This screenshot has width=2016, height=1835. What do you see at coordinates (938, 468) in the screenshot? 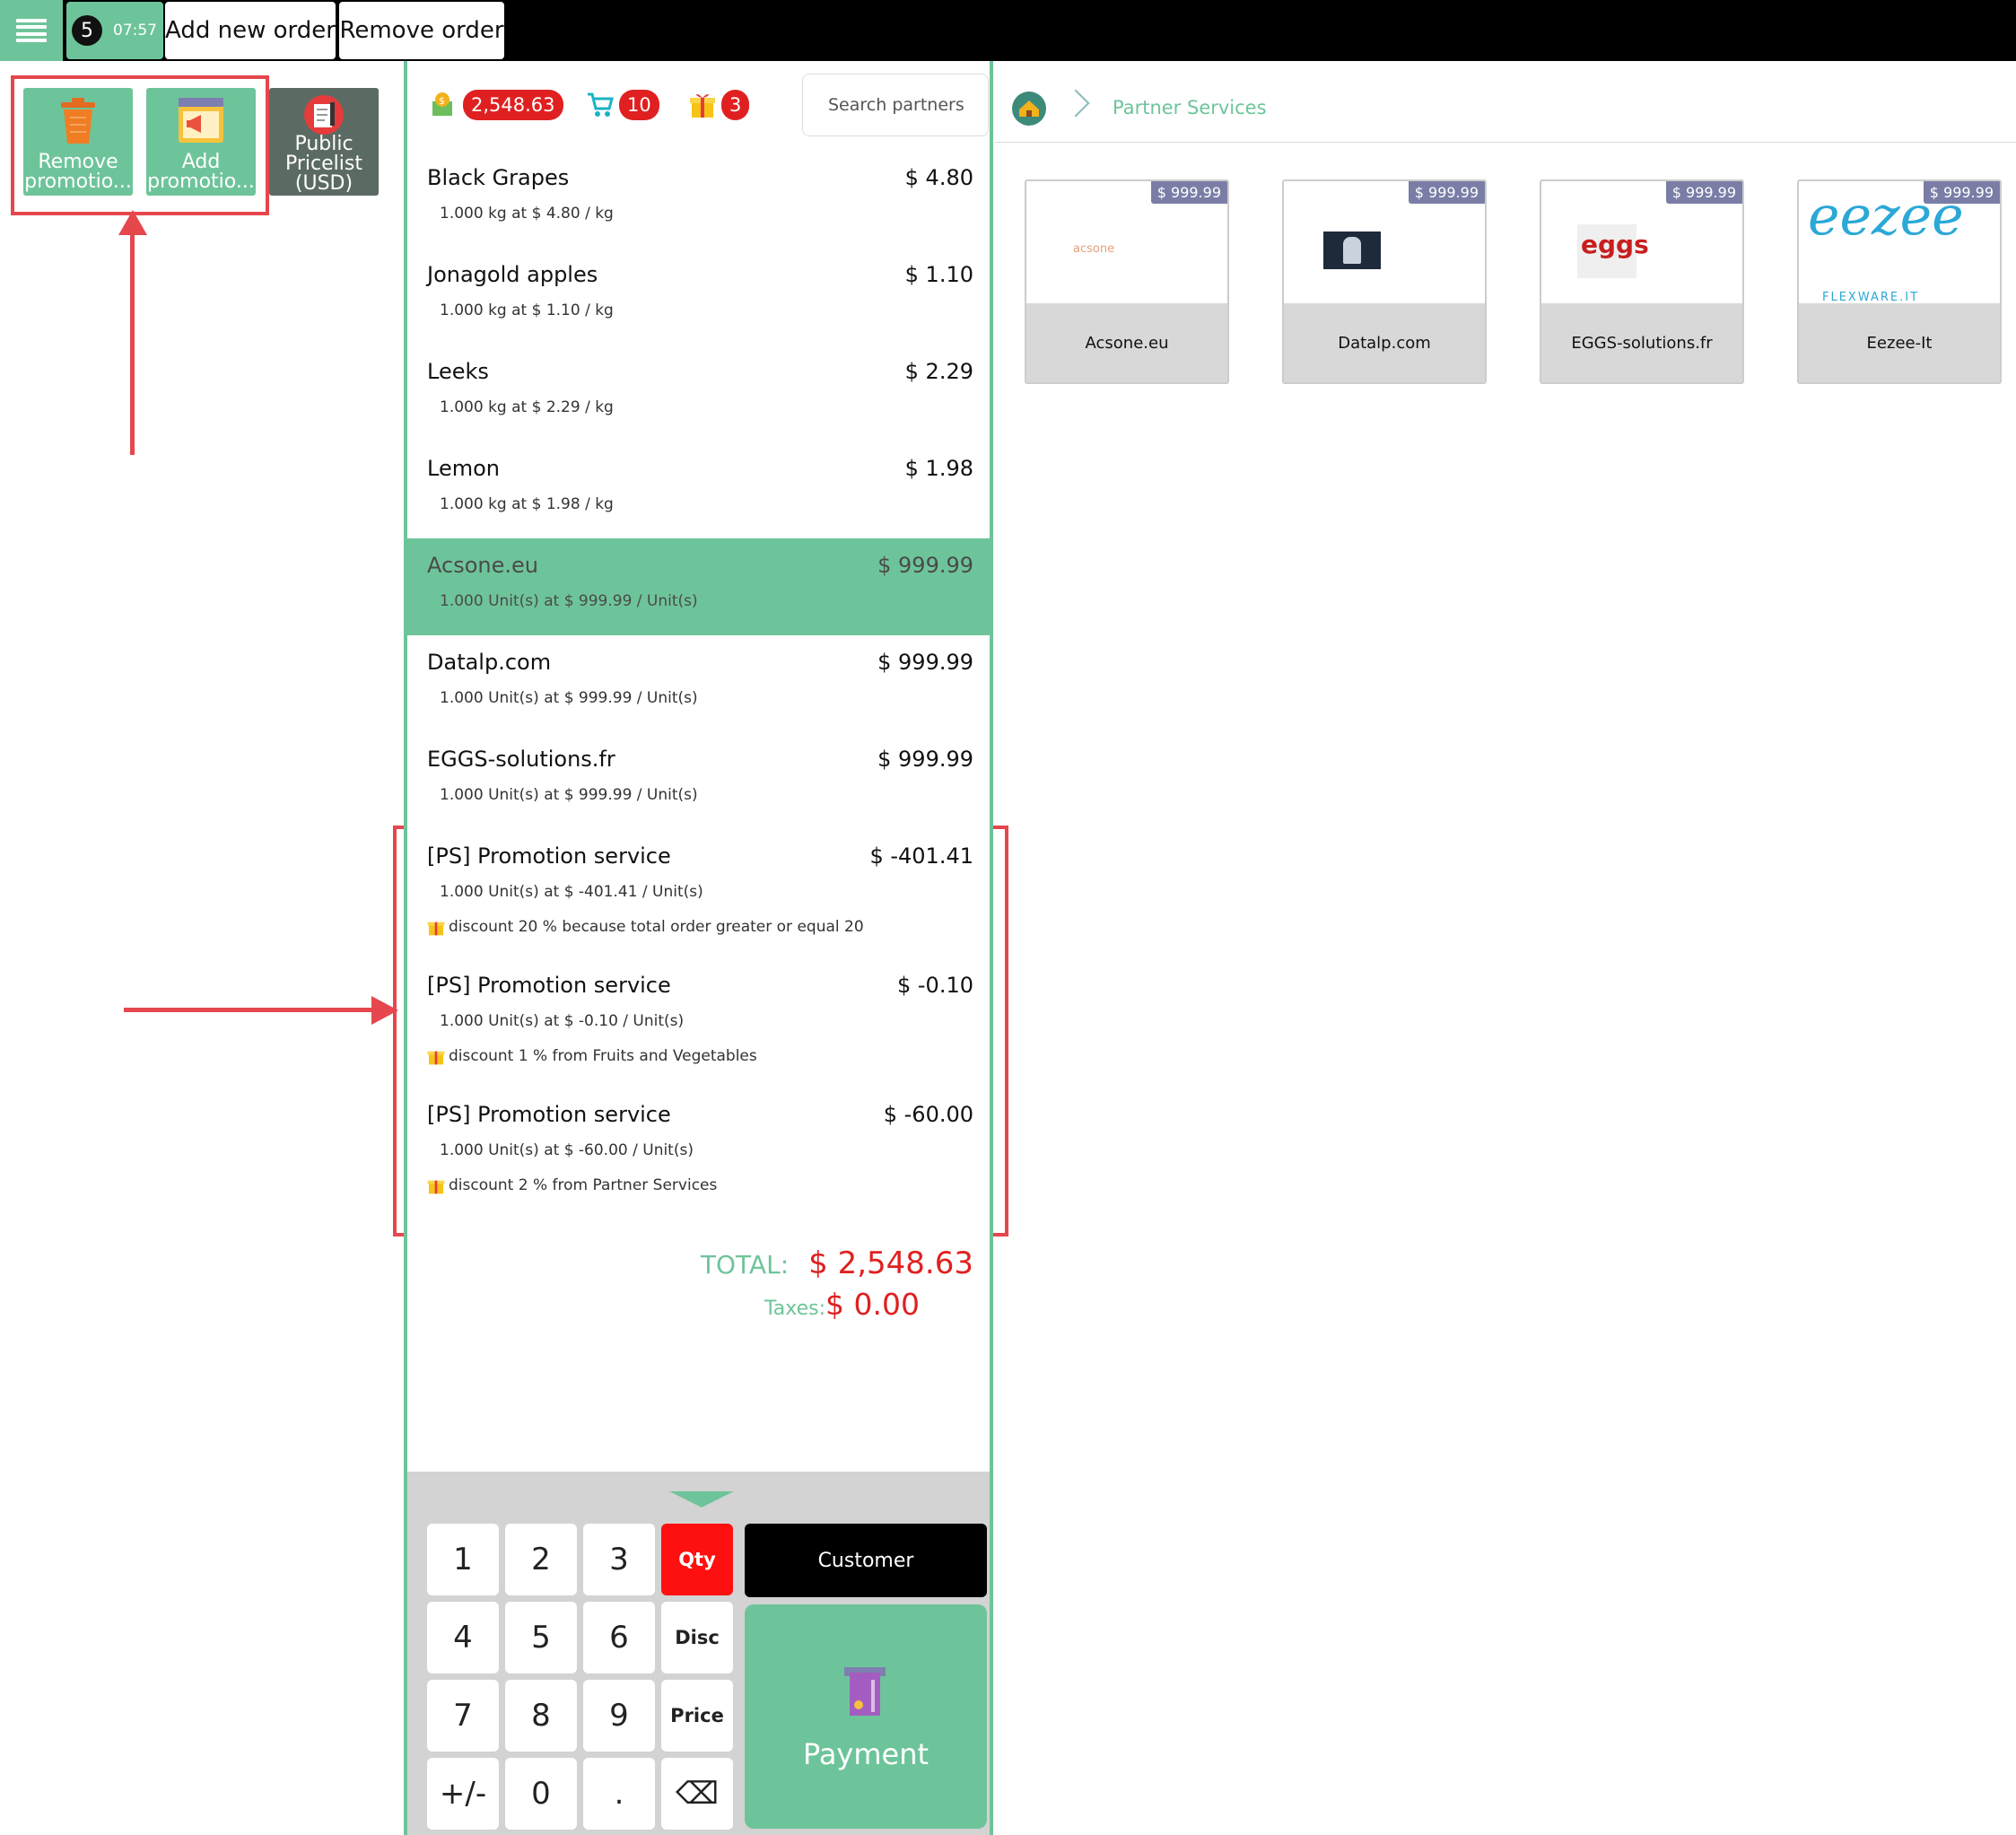
I see `line-price: $ 1.98` at bounding box center [938, 468].